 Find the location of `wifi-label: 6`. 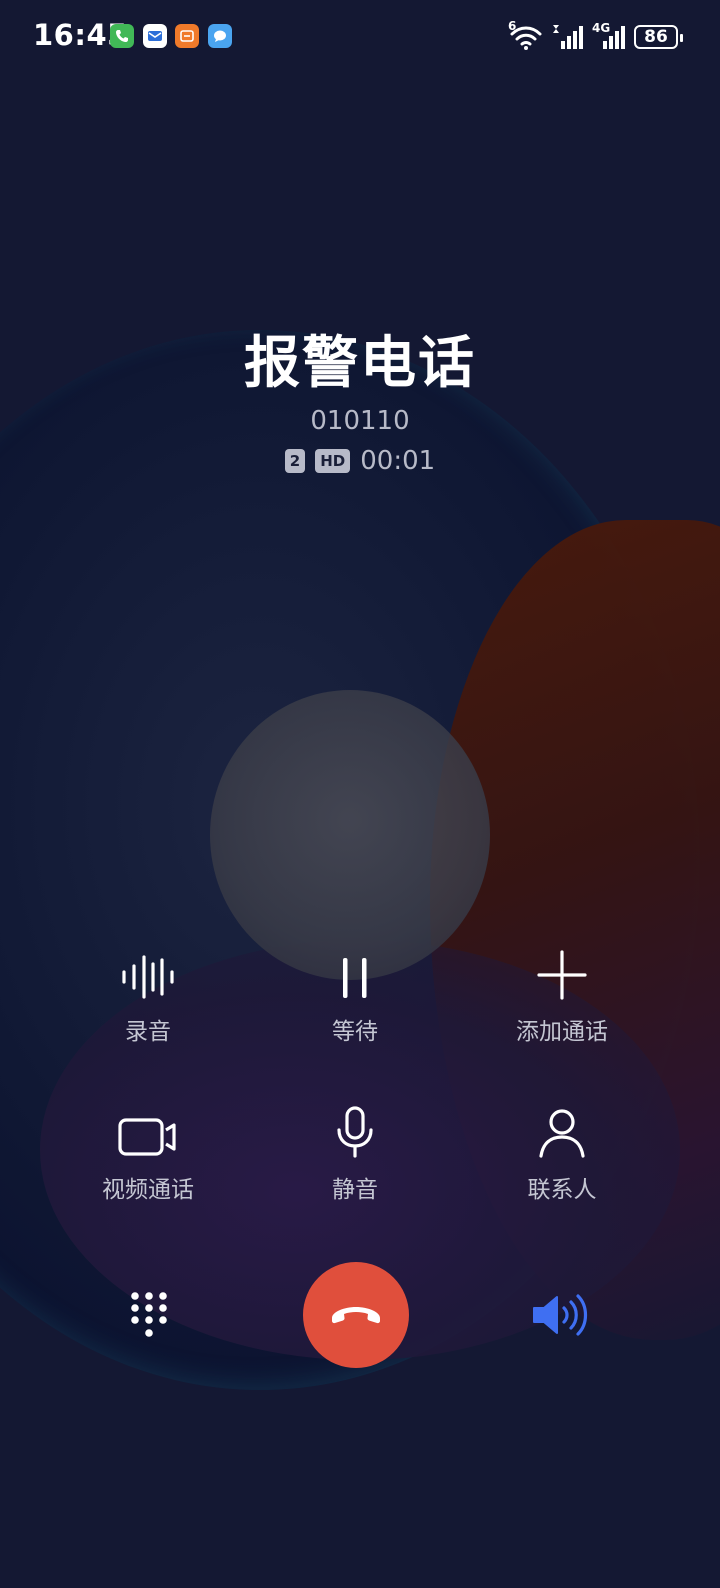

wifi-label: 6 is located at coordinates (512, 26).